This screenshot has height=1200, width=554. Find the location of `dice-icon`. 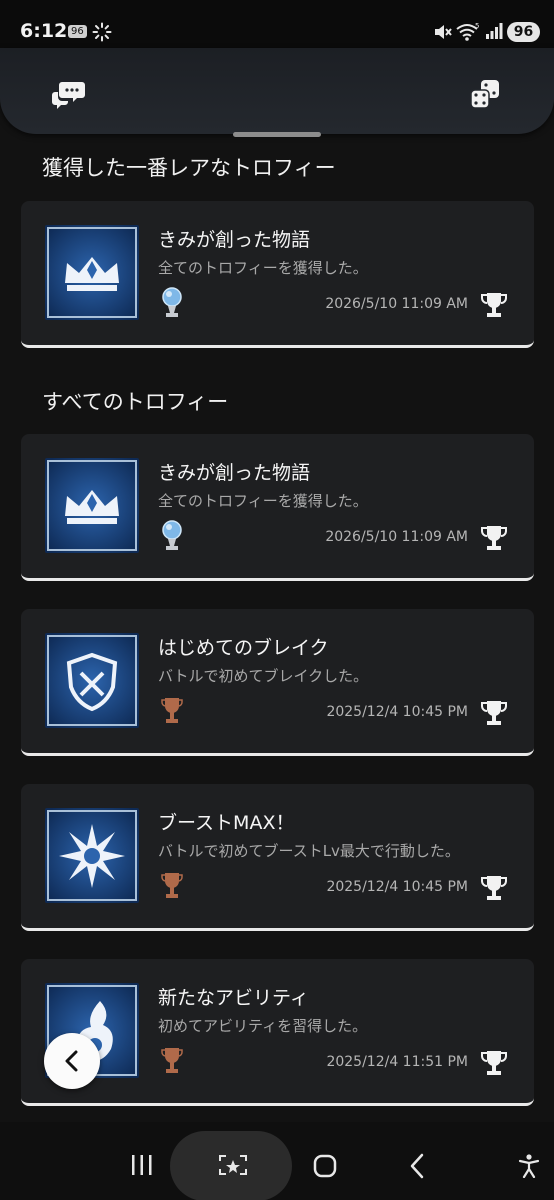

dice-icon is located at coordinates (485, 94).